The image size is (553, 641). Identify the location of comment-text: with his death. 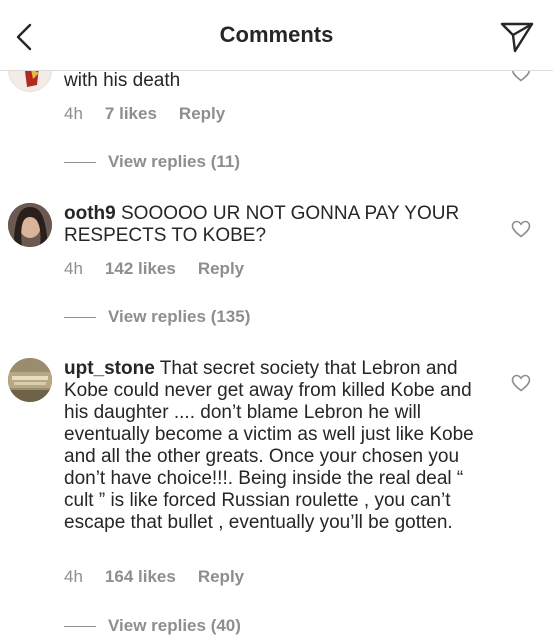
(279, 81).